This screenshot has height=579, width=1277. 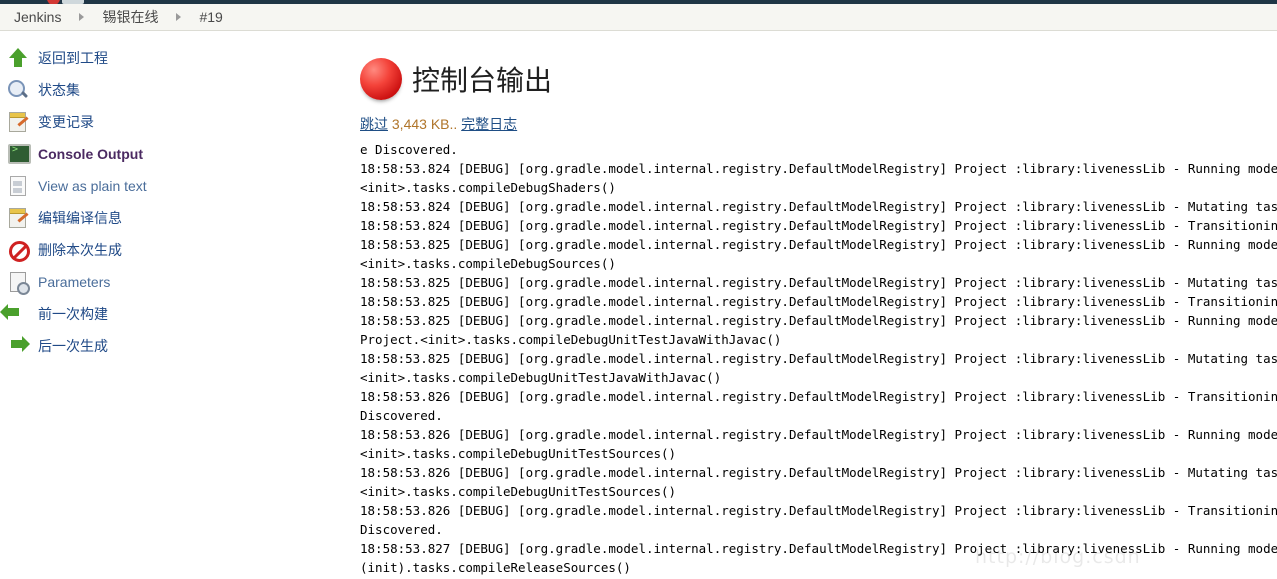 I want to click on breadcrumb-item-build: #19, so click(x=210, y=17).